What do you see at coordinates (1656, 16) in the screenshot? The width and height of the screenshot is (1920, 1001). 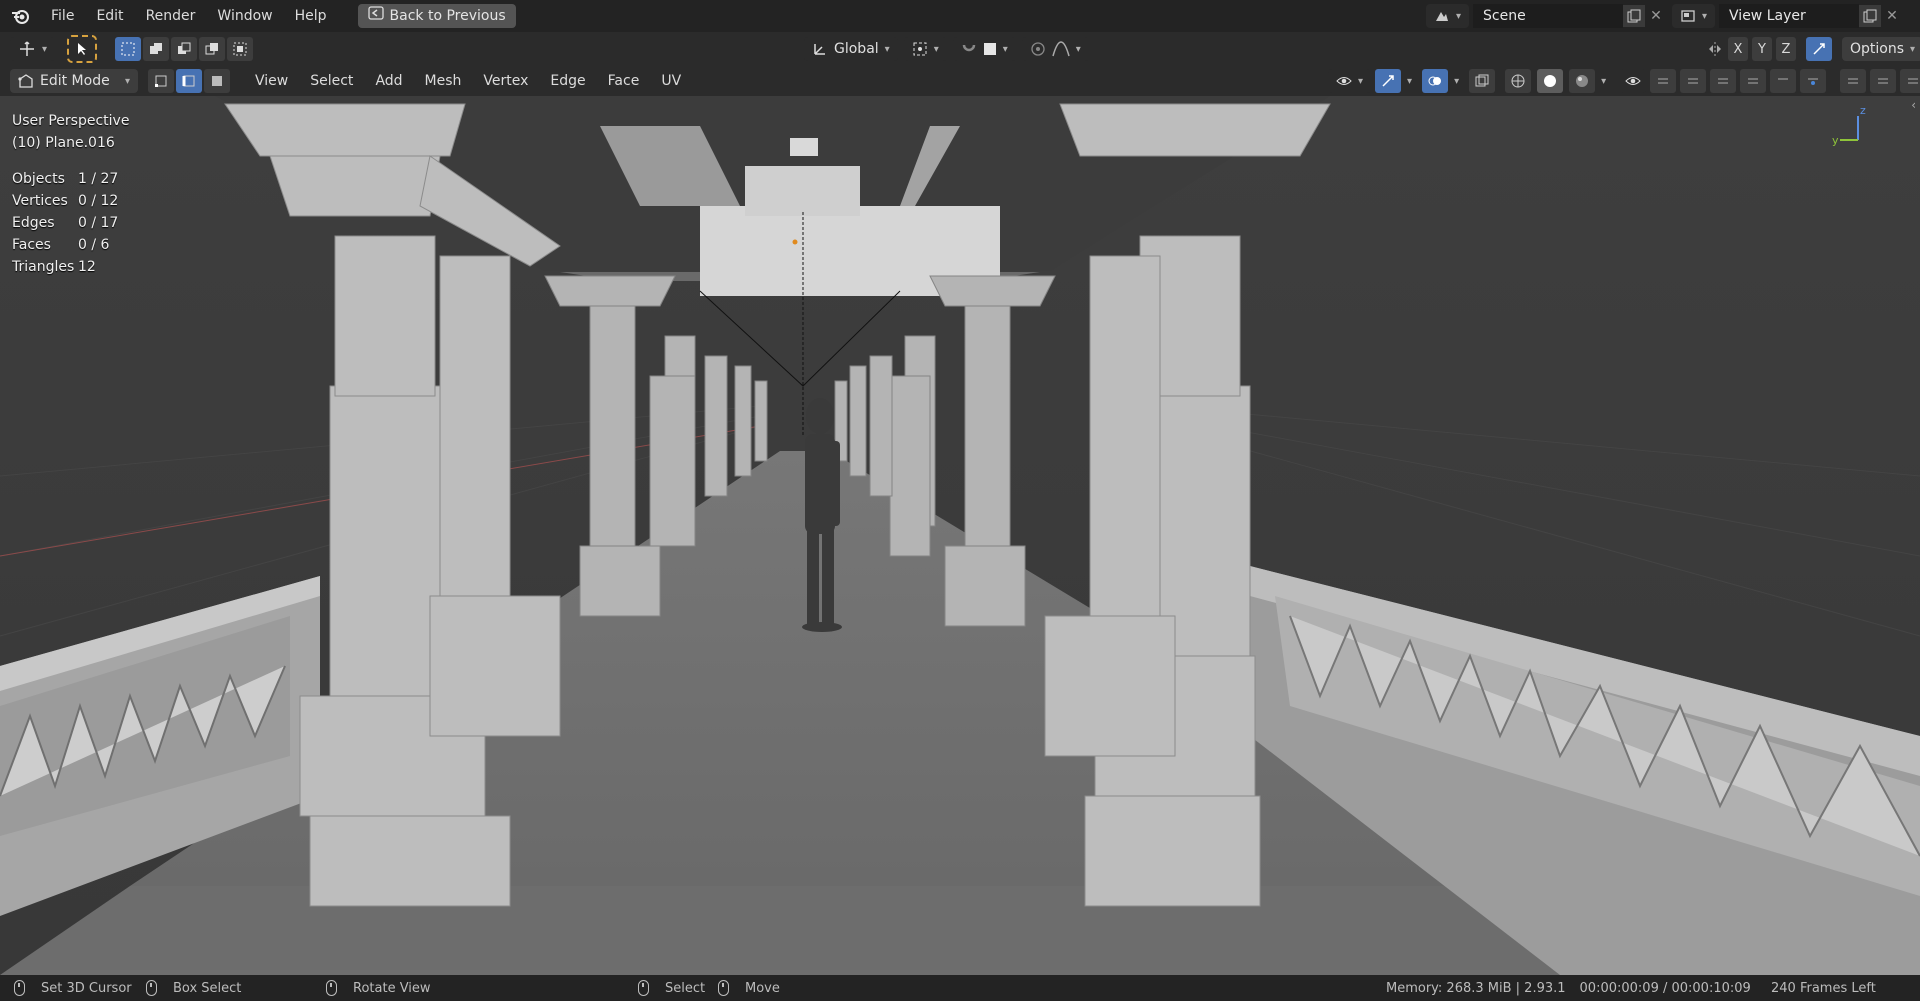 I see `remove-scene-icon: ✕` at bounding box center [1656, 16].